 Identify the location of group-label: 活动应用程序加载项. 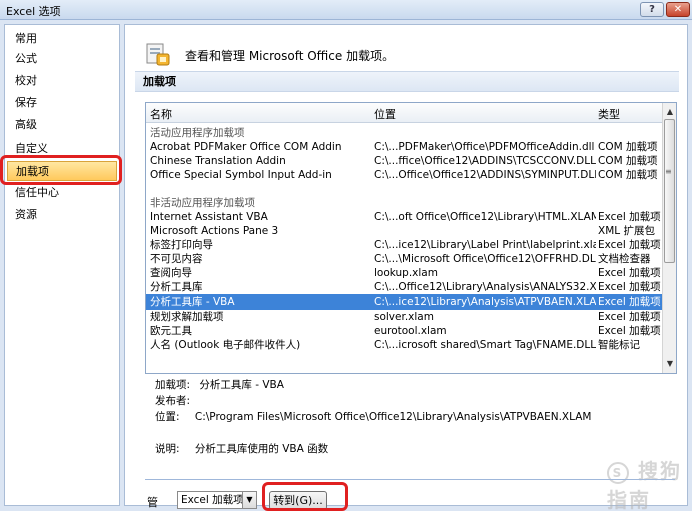
(197, 133).